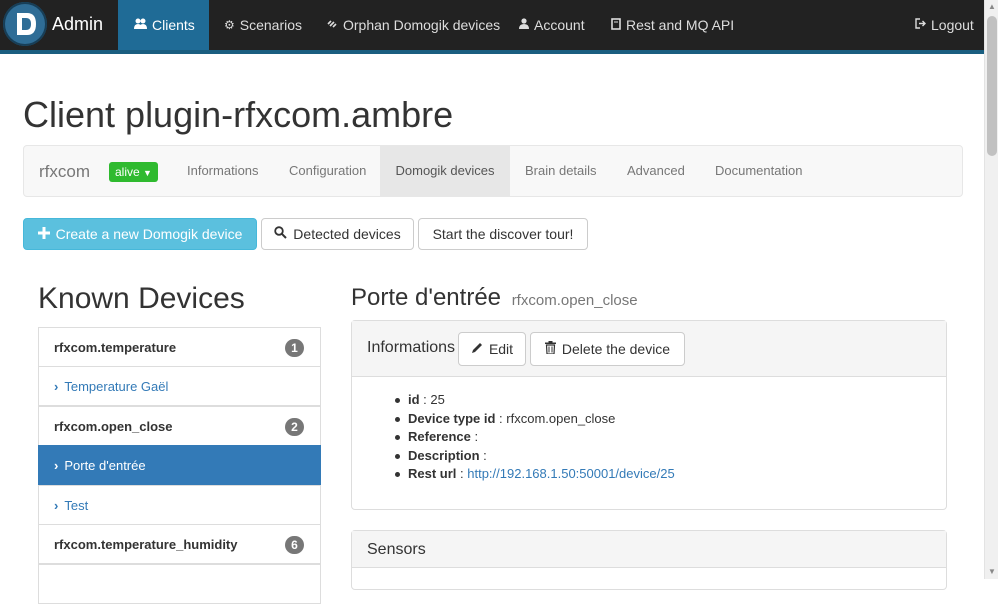  What do you see at coordinates (347, 234) in the screenshot?
I see `detected-devices-label: Detected devices` at bounding box center [347, 234].